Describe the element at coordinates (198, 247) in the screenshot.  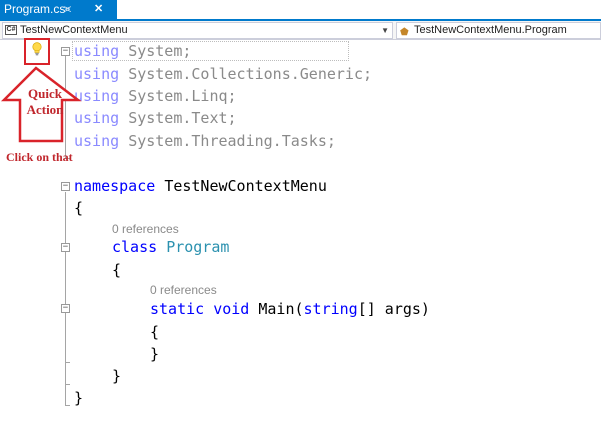
I see `class-name: Program` at that location.